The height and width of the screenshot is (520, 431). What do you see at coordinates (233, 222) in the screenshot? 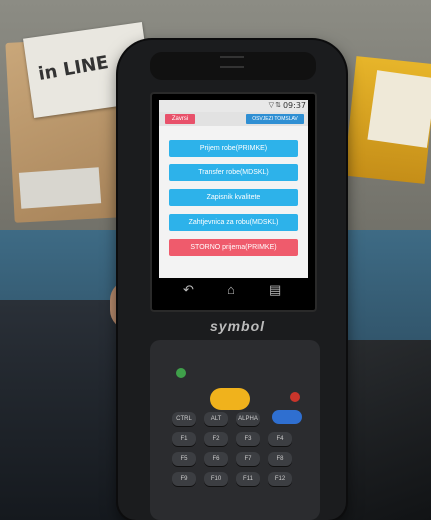
I see `goods-request-button: Zahtjevnica za robu(MDSKL)` at bounding box center [233, 222].